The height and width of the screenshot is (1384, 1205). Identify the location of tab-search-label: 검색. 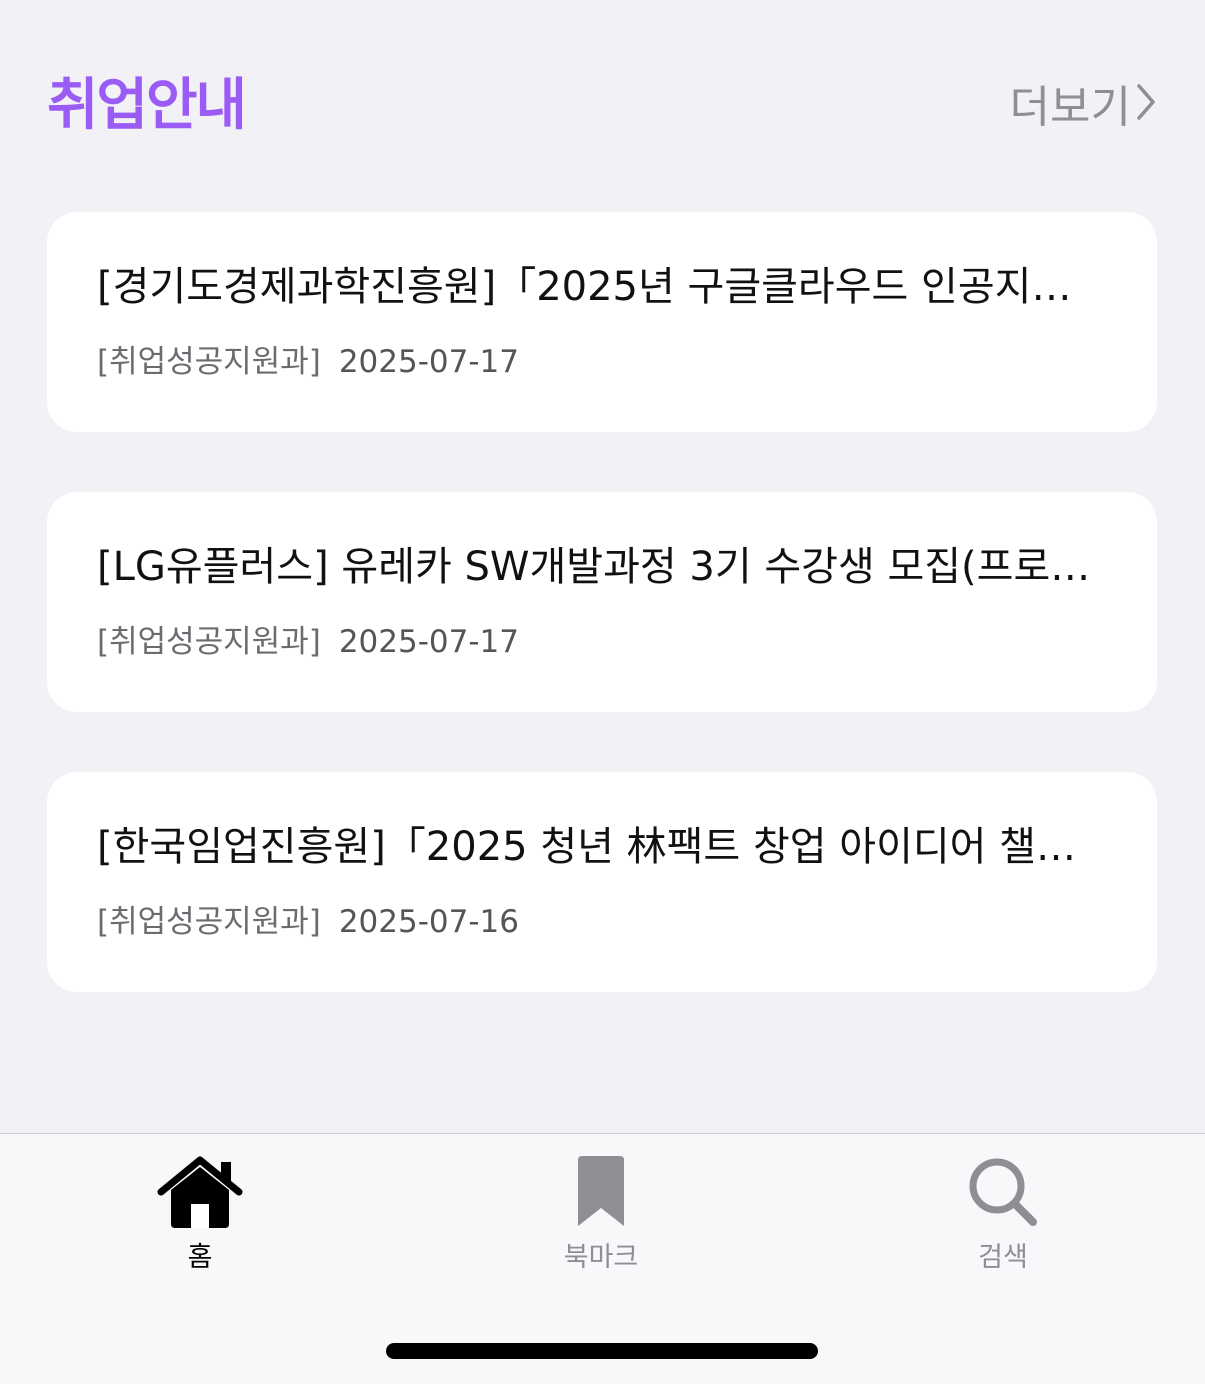
(1003, 1257).